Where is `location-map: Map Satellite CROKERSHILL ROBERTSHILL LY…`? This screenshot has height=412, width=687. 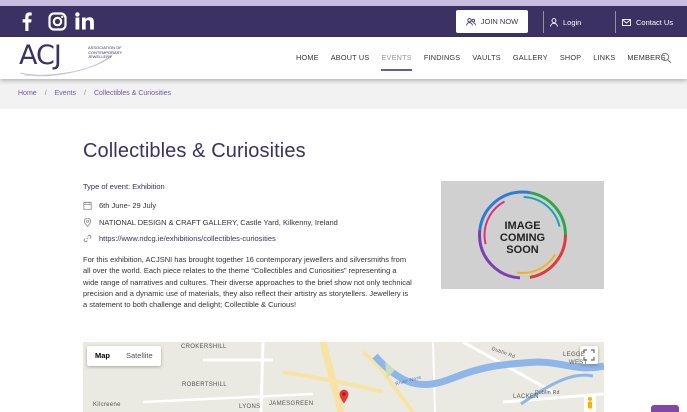 location-map: Map Satellite CROKERSHILL ROBERTSHILL LY… is located at coordinates (343, 377).